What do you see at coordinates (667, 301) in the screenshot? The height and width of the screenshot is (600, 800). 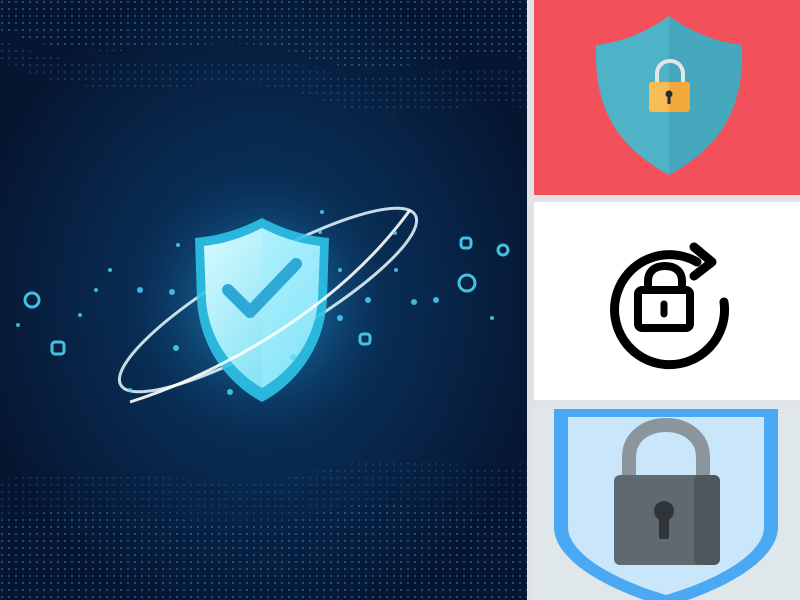 I see `refresh-padlock-tile` at bounding box center [667, 301].